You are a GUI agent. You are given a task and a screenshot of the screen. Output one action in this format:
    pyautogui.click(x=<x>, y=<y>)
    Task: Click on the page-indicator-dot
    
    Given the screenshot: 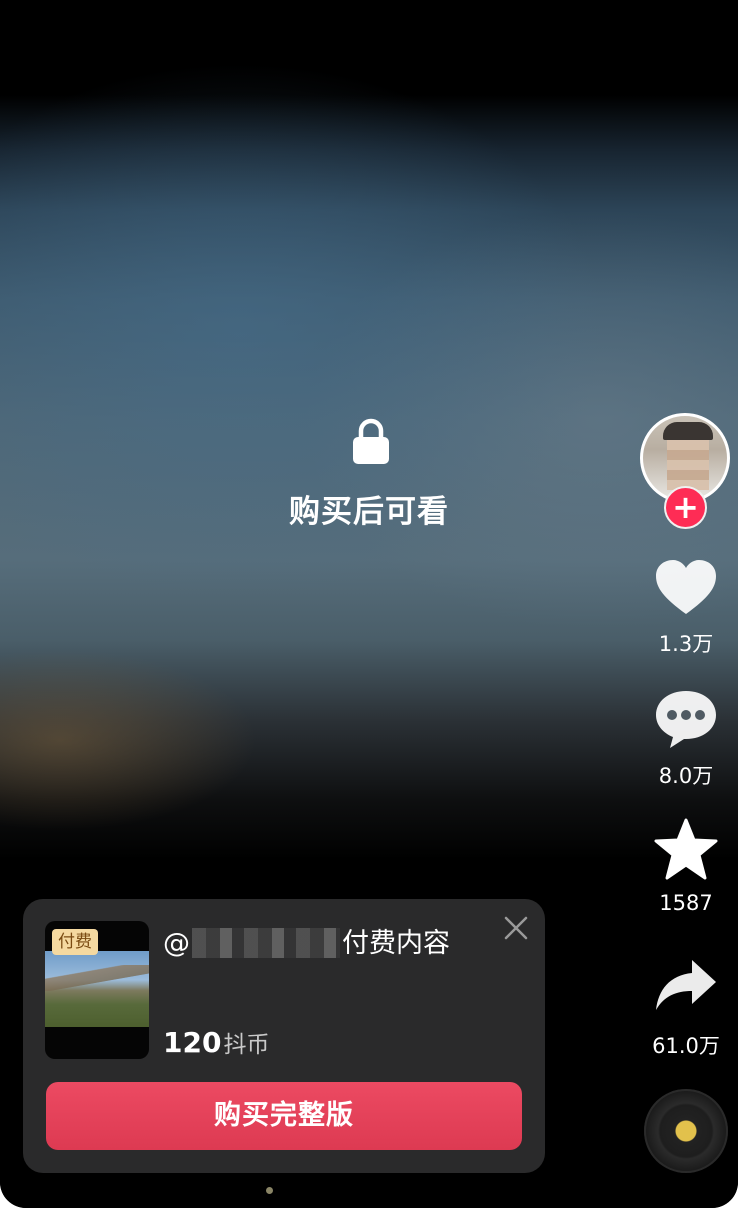 What is the action you would take?
    pyautogui.click(x=269, y=1190)
    